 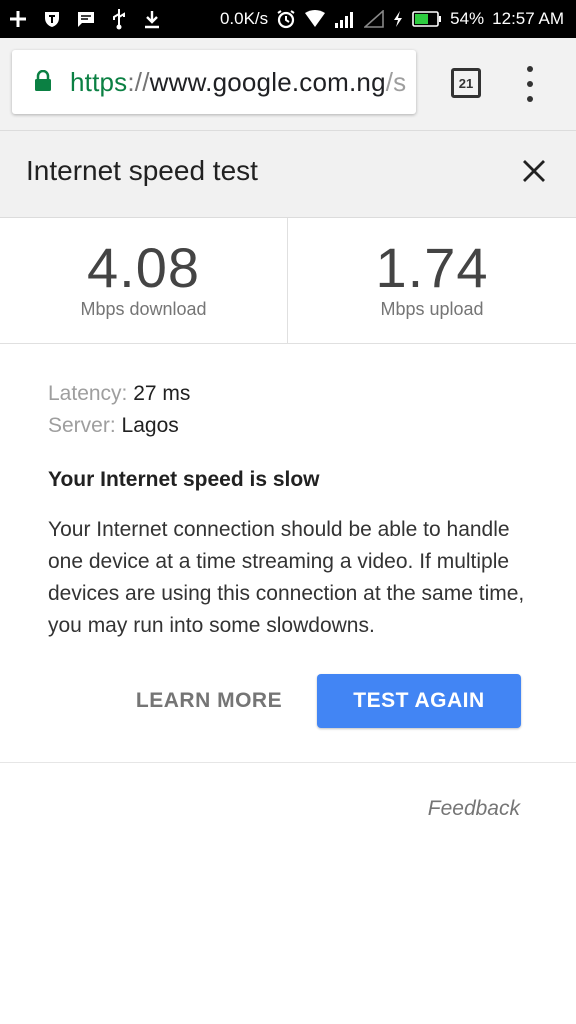 What do you see at coordinates (432, 267) in the screenshot?
I see `upload-value: 1.74` at bounding box center [432, 267].